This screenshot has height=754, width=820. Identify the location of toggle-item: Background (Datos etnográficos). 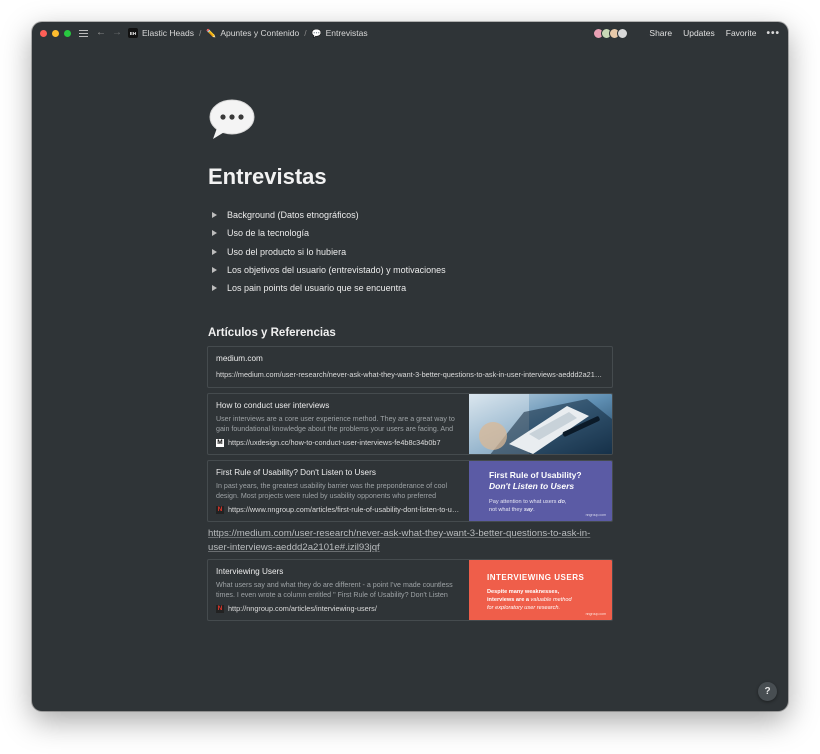
(329, 215).